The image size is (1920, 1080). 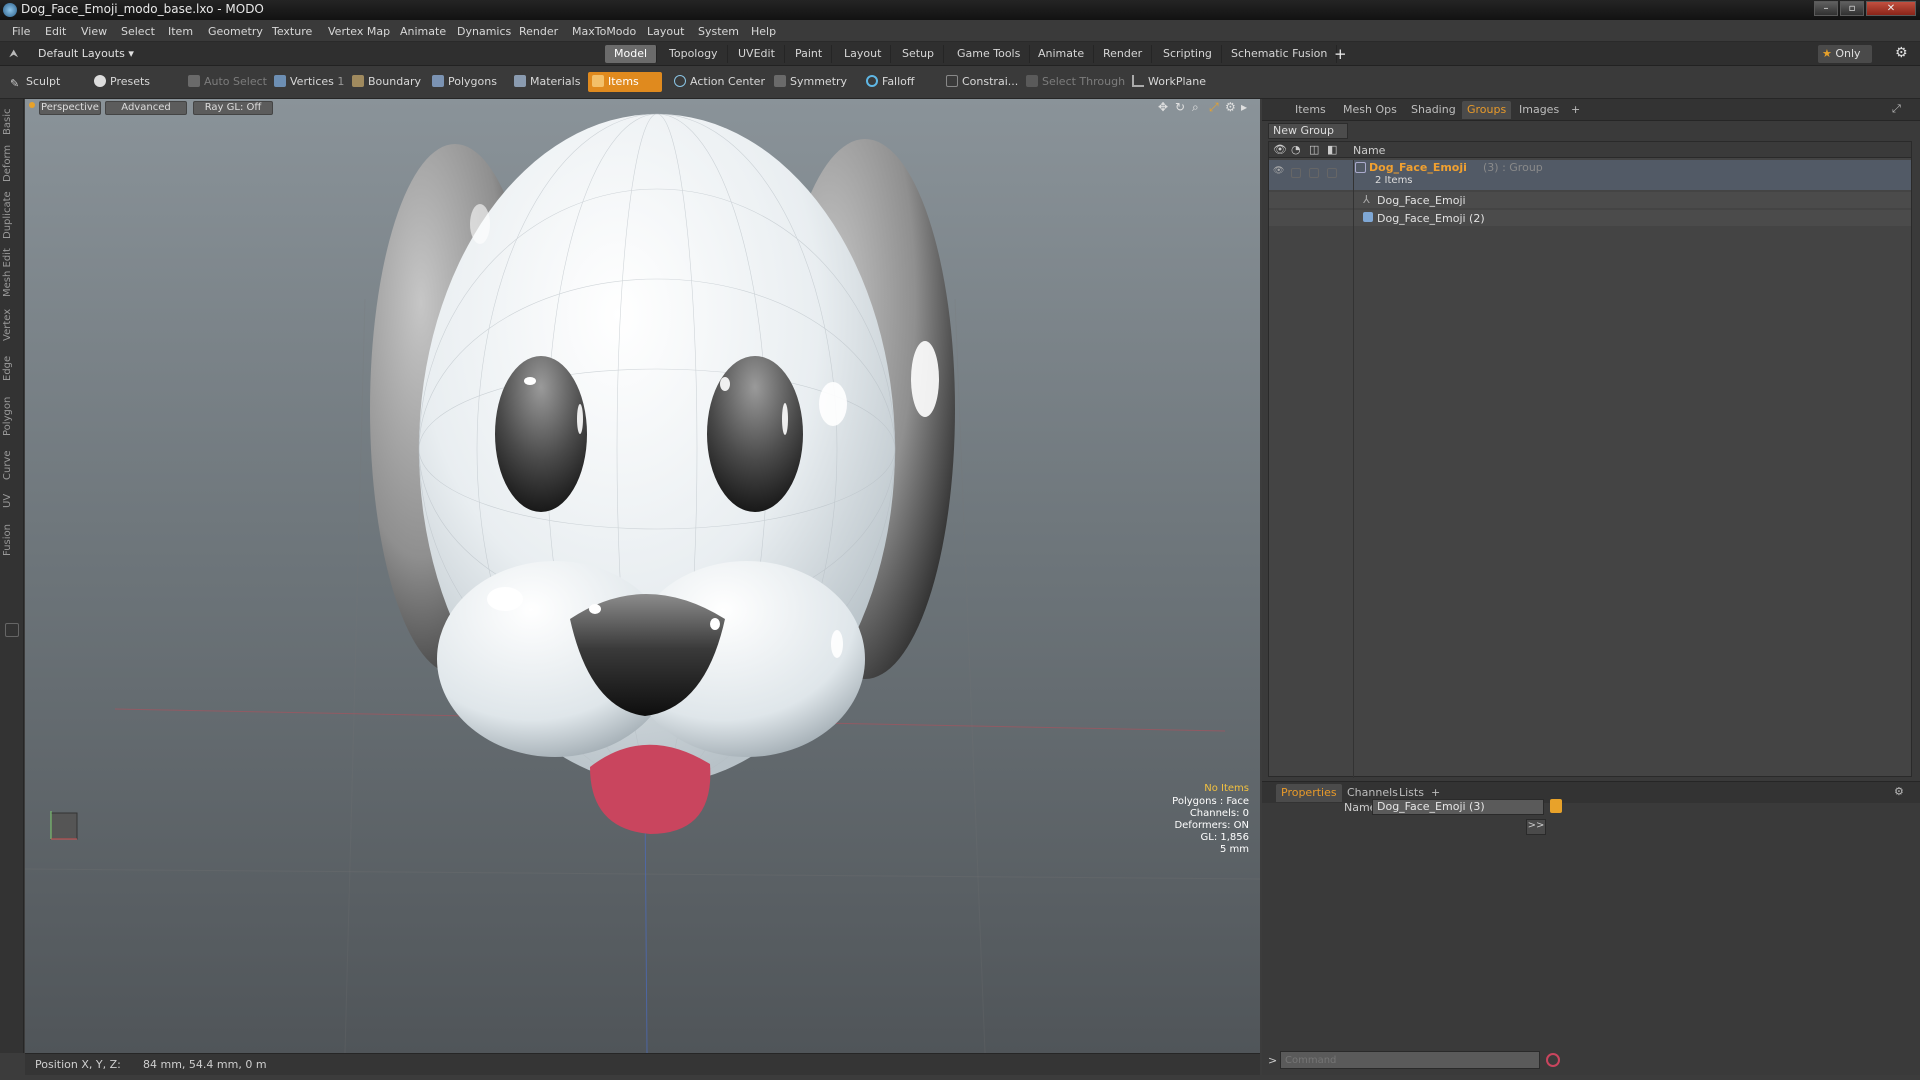 I want to click on items-button: Items, so click(x=625, y=82).